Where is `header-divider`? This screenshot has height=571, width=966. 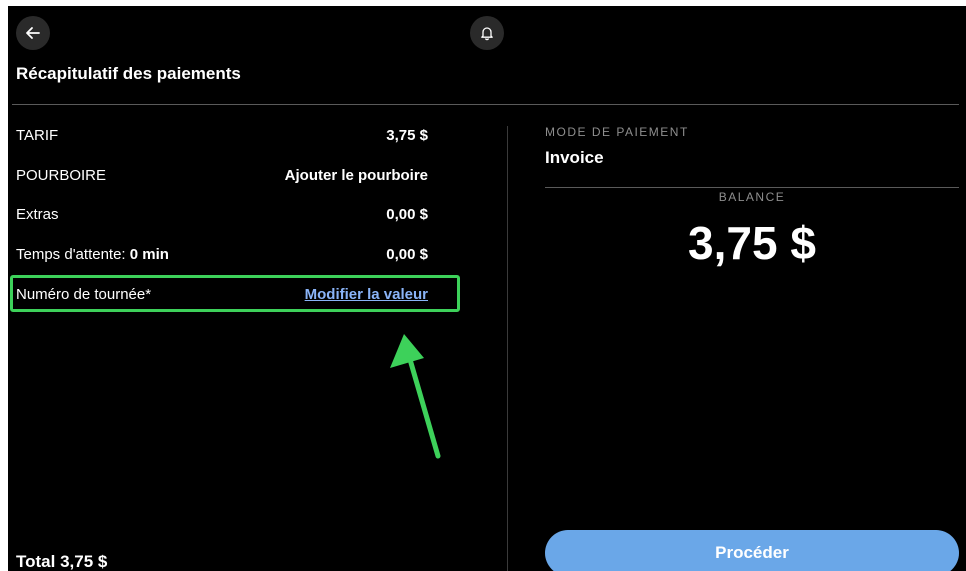
header-divider is located at coordinates (485, 104).